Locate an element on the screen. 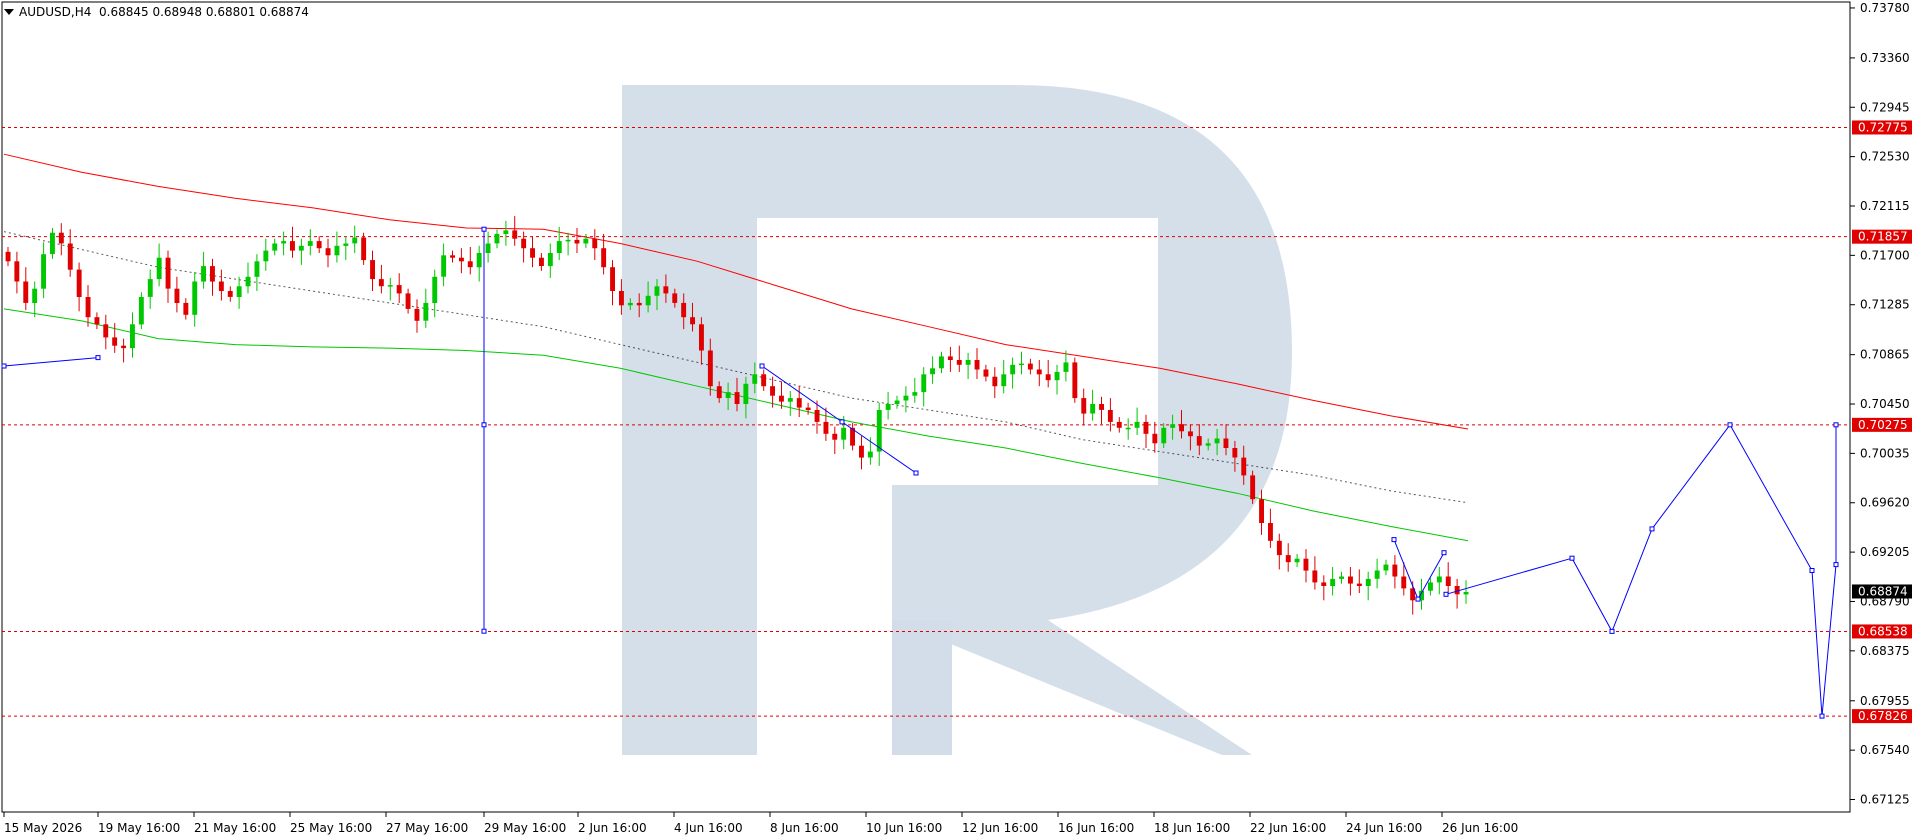 The height and width of the screenshot is (840, 1916). time-tick-label: 19 May 16:00 is located at coordinates (139, 828).